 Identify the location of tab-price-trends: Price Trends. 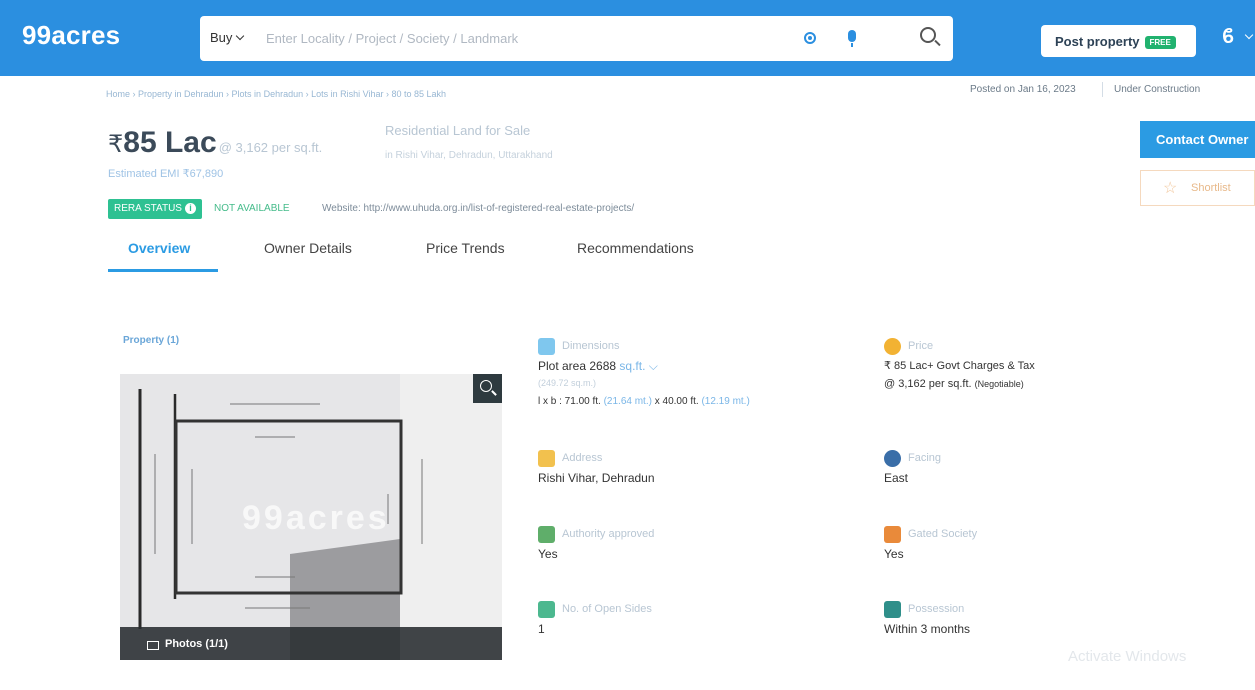
(465, 248).